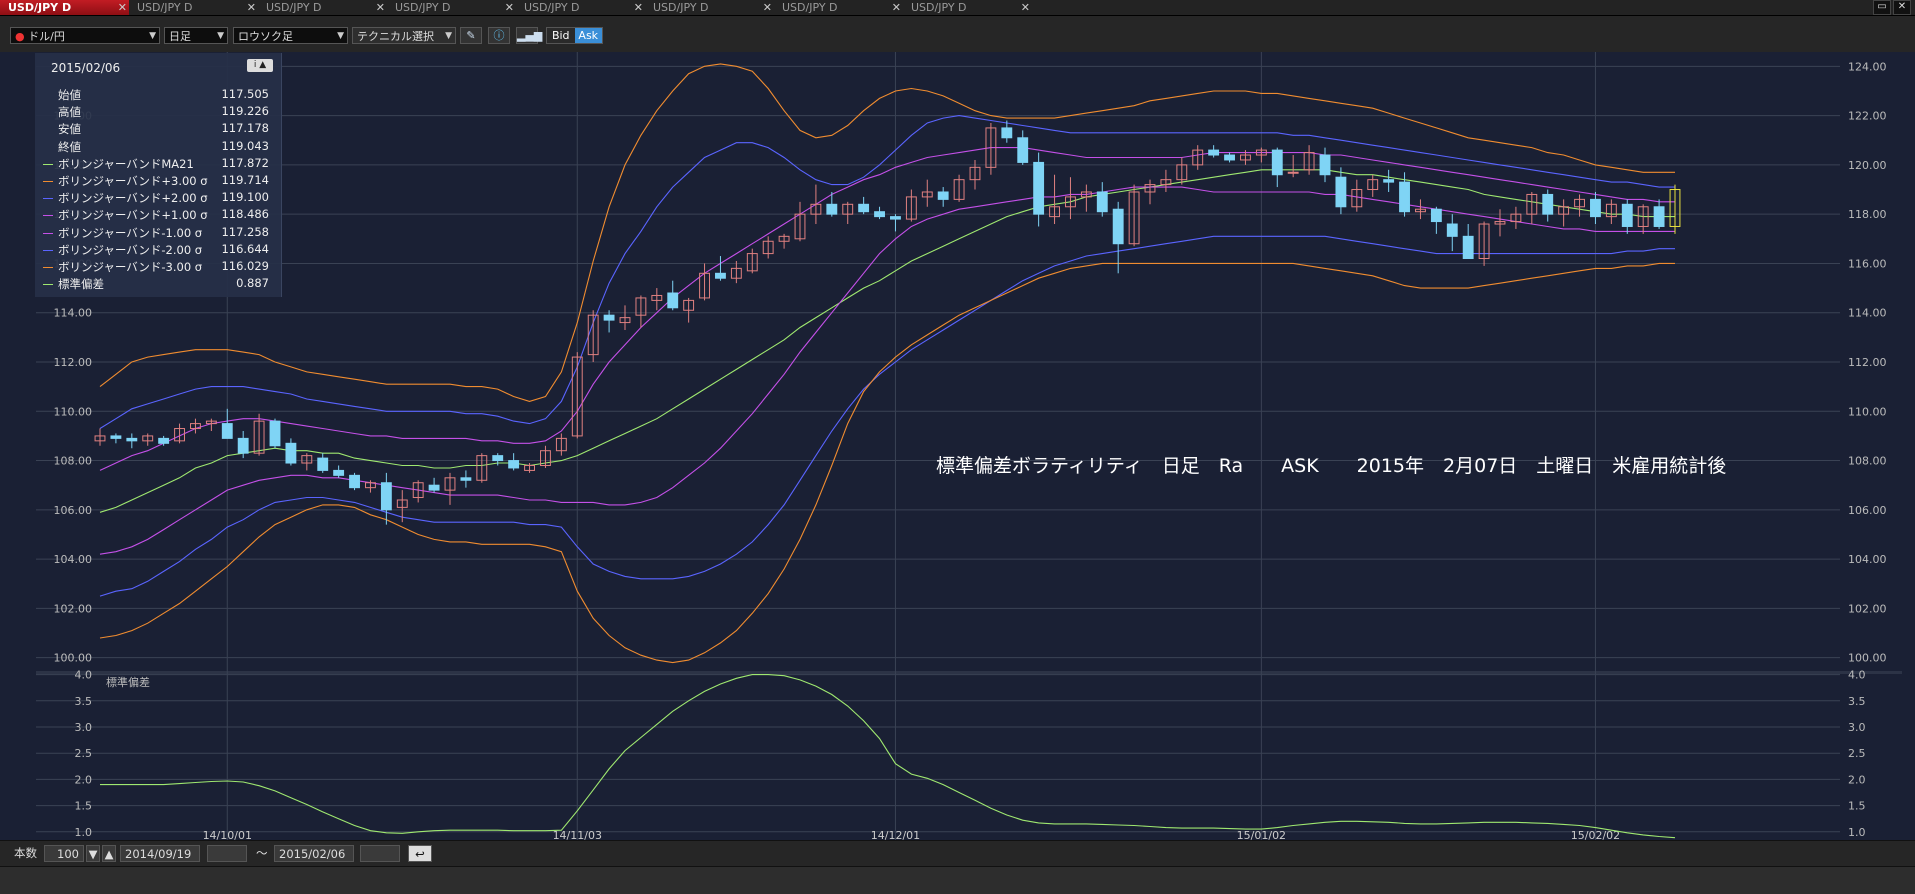 This screenshot has height=894, width=1915. I want to click on y-tick-label-left: 2.0, so click(84, 779).